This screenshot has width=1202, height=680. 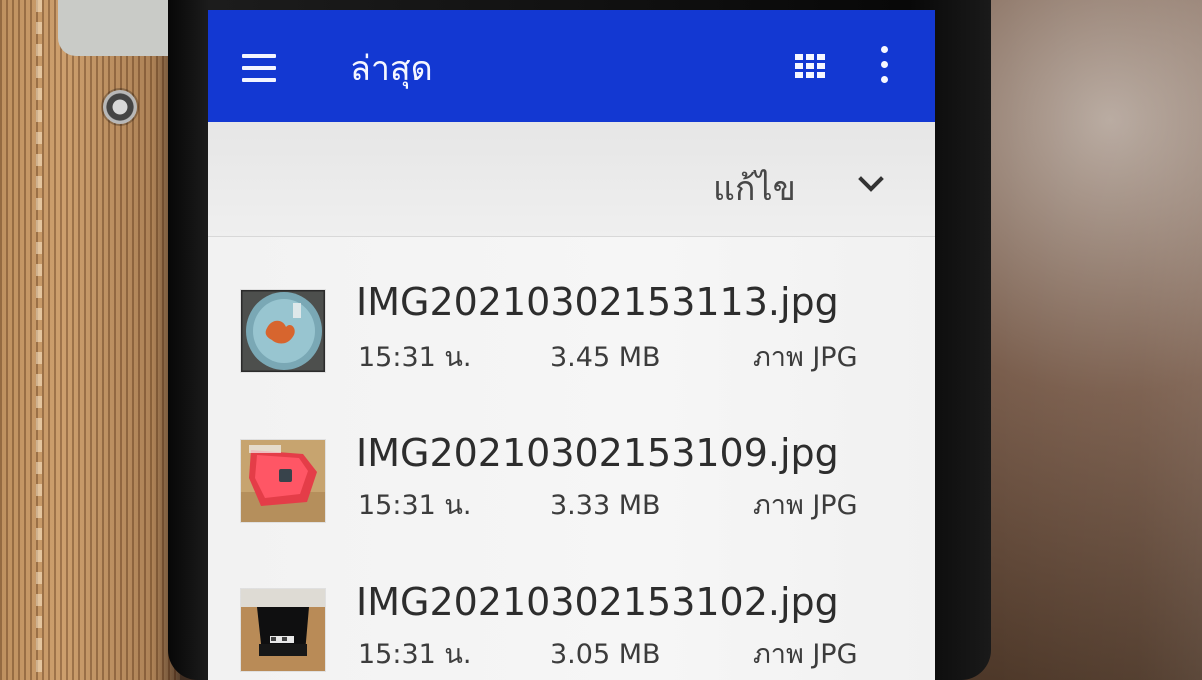 I want to click on file-name: IMG20210302153102.jpg, so click(x=597, y=602).